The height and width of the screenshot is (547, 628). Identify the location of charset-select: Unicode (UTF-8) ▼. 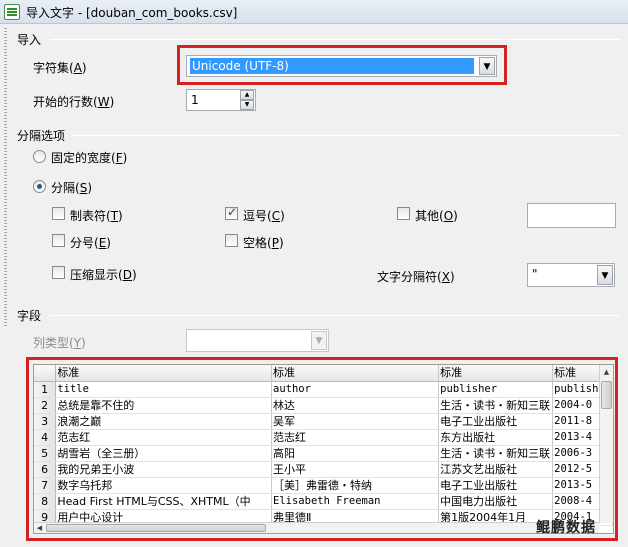
(341, 66).